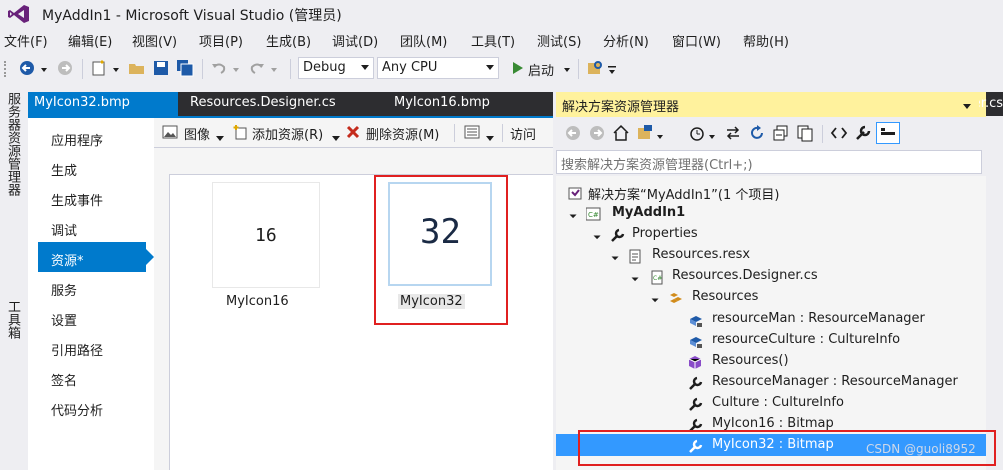  Describe the element at coordinates (257, 301) in the screenshot. I see `resource-name-myicon16: MyIcon16` at that location.